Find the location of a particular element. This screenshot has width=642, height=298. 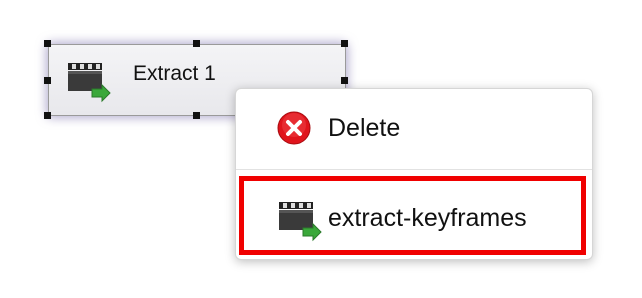

resize-handle-top-left is located at coordinates (47, 43).